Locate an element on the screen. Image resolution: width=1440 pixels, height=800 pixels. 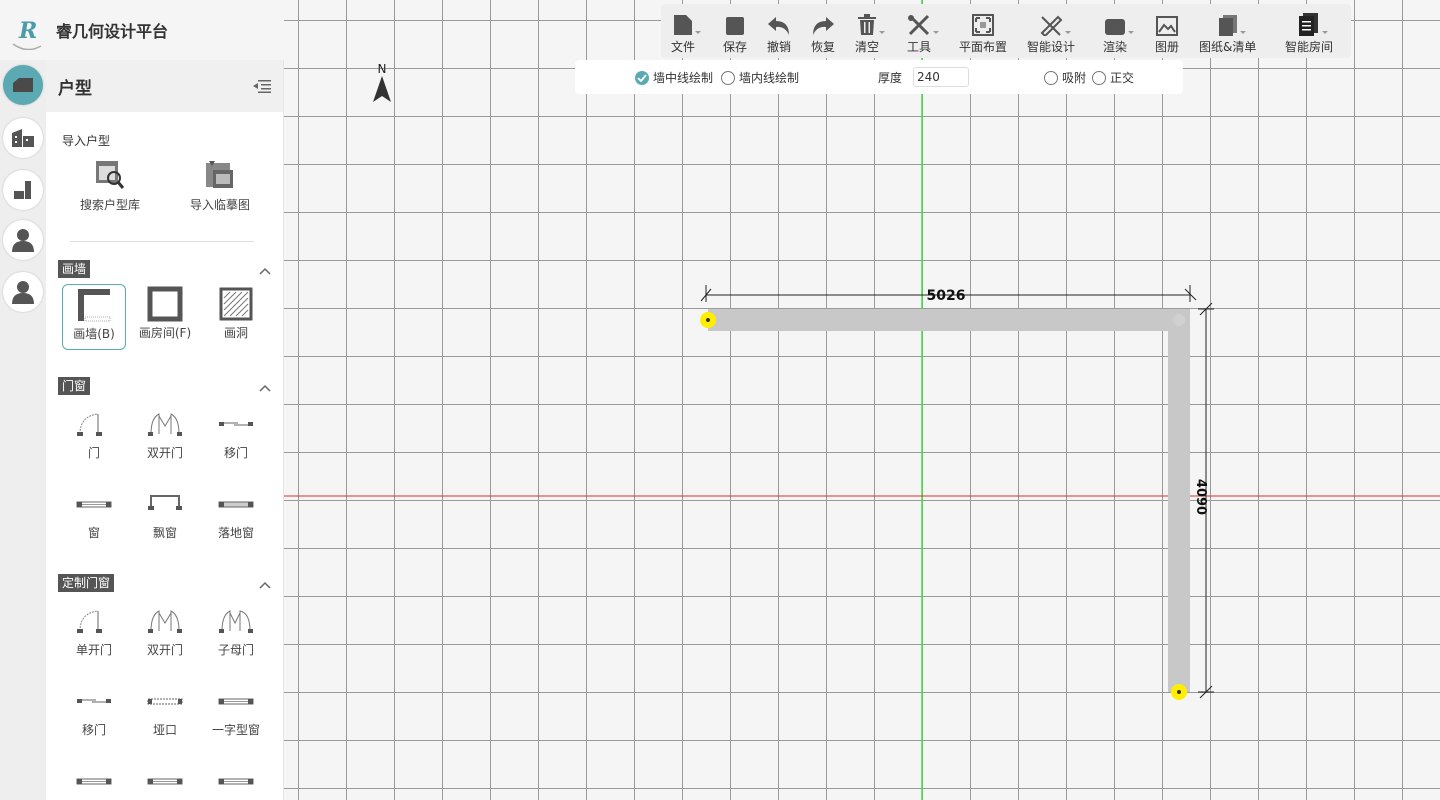
toolbar-render-button: 渲染 is located at coordinates (1118, 33).